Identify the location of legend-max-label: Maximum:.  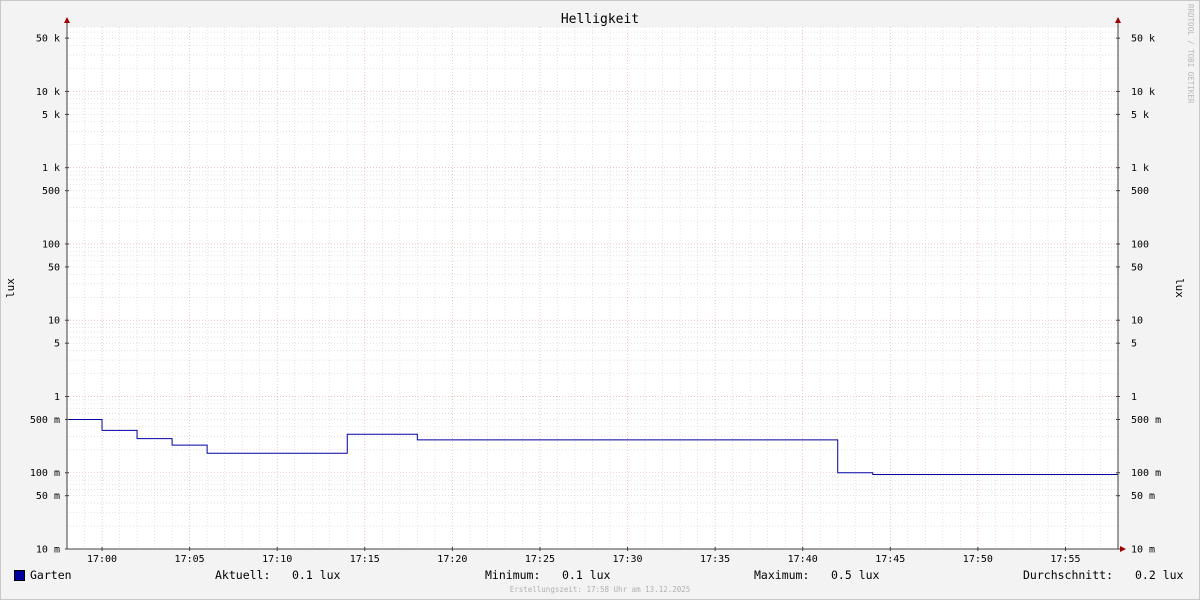
(782, 575).